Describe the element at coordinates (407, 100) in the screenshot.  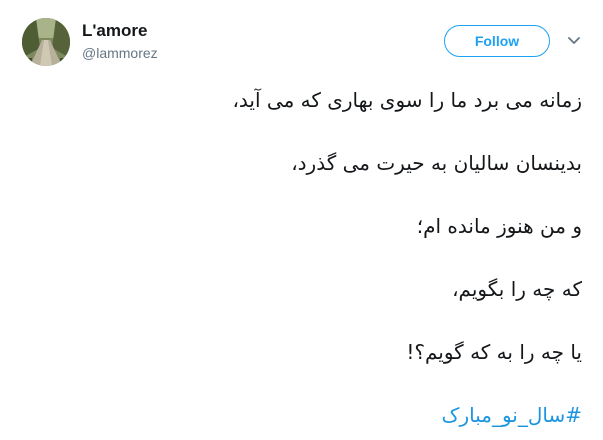
I see `tweet-line: زمانه می برد ما را سوی بهاری که می آید،` at that location.